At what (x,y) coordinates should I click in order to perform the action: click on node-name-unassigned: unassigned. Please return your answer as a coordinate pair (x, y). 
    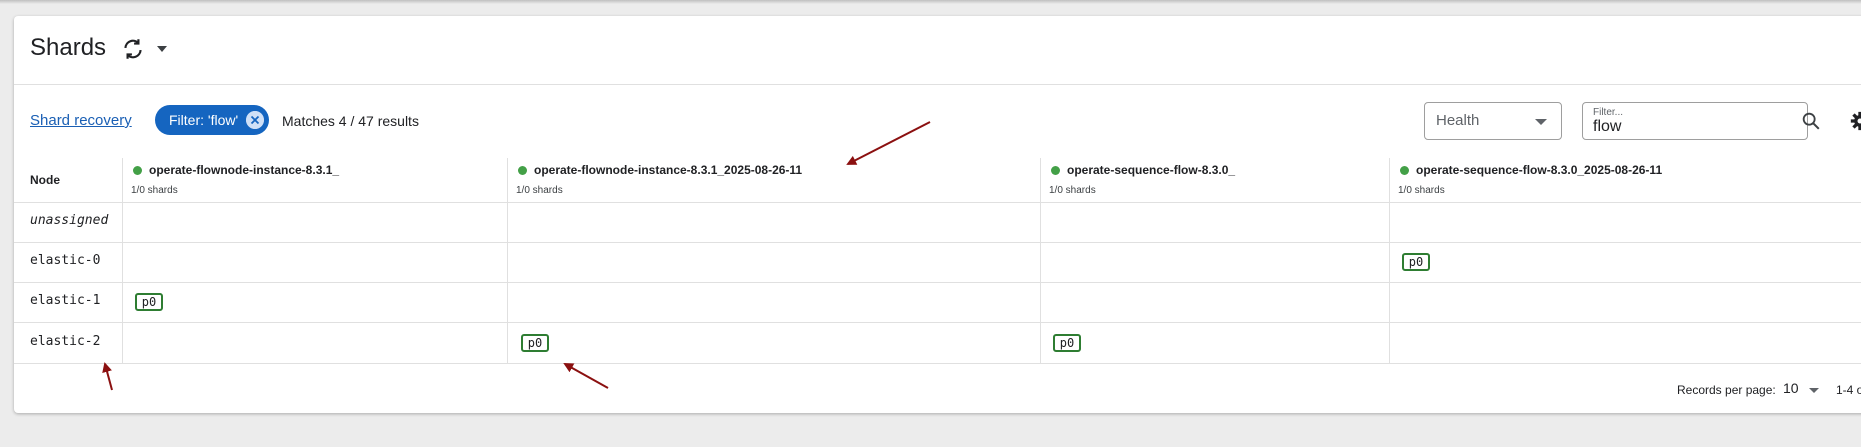
    Looking at the image, I should click on (69, 220).